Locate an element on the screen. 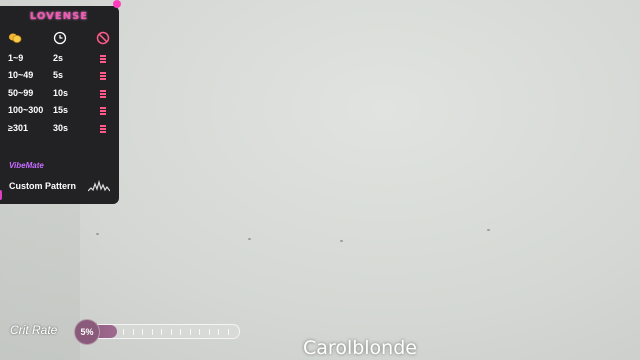 The height and width of the screenshot is (360, 640). tier-duration: 30s is located at coordinates (61, 128).